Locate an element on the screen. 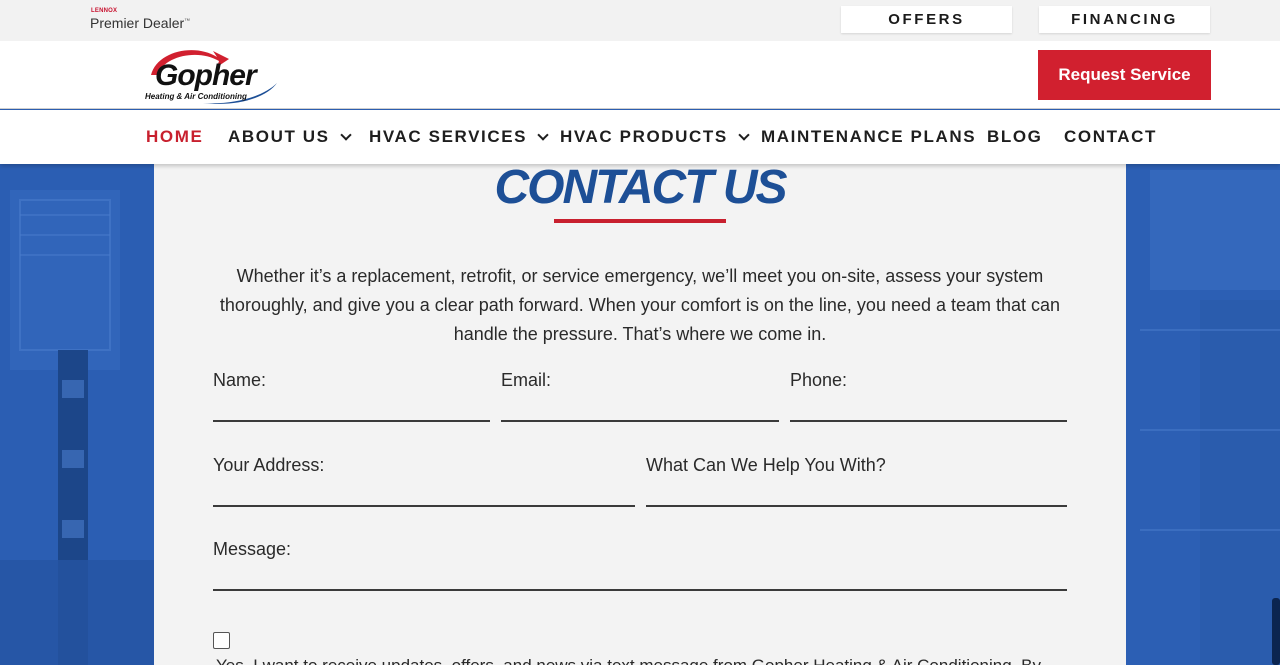 Image resolution: width=1280 pixels, height=665 pixels. nav-label: CONTACT is located at coordinates (1111, 136).